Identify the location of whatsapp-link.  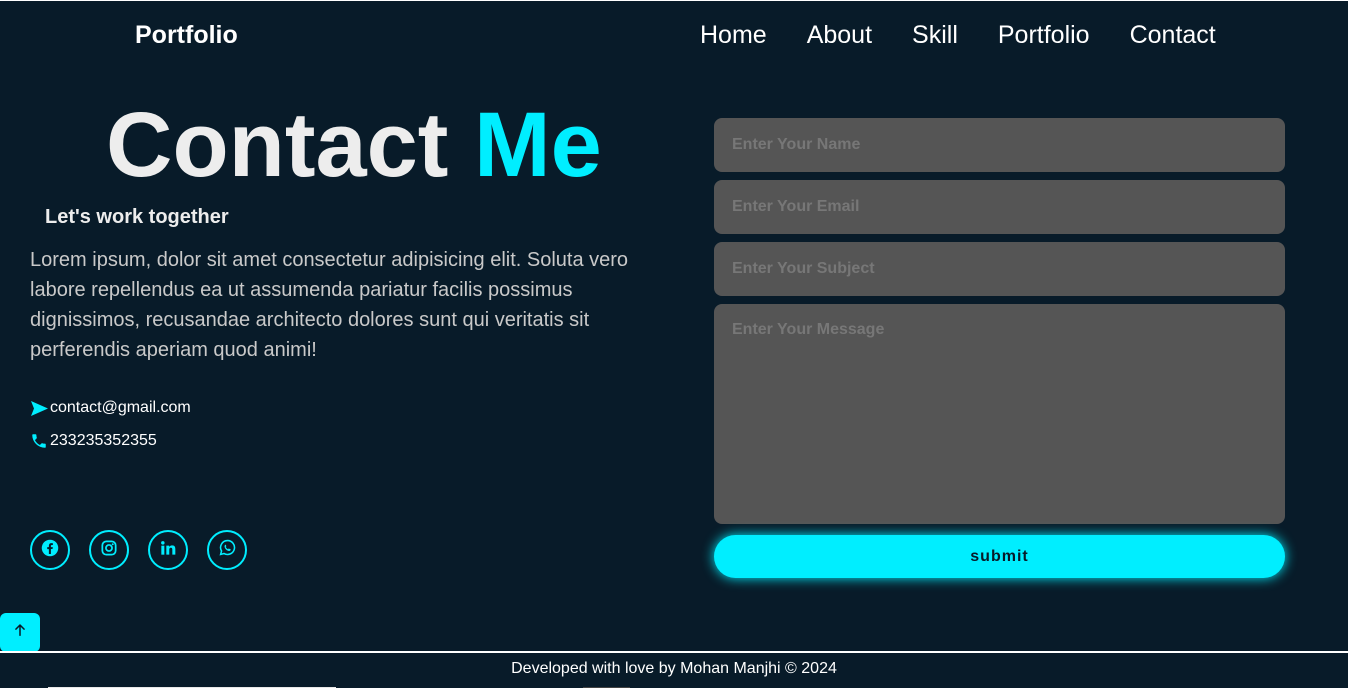
(227, 550).